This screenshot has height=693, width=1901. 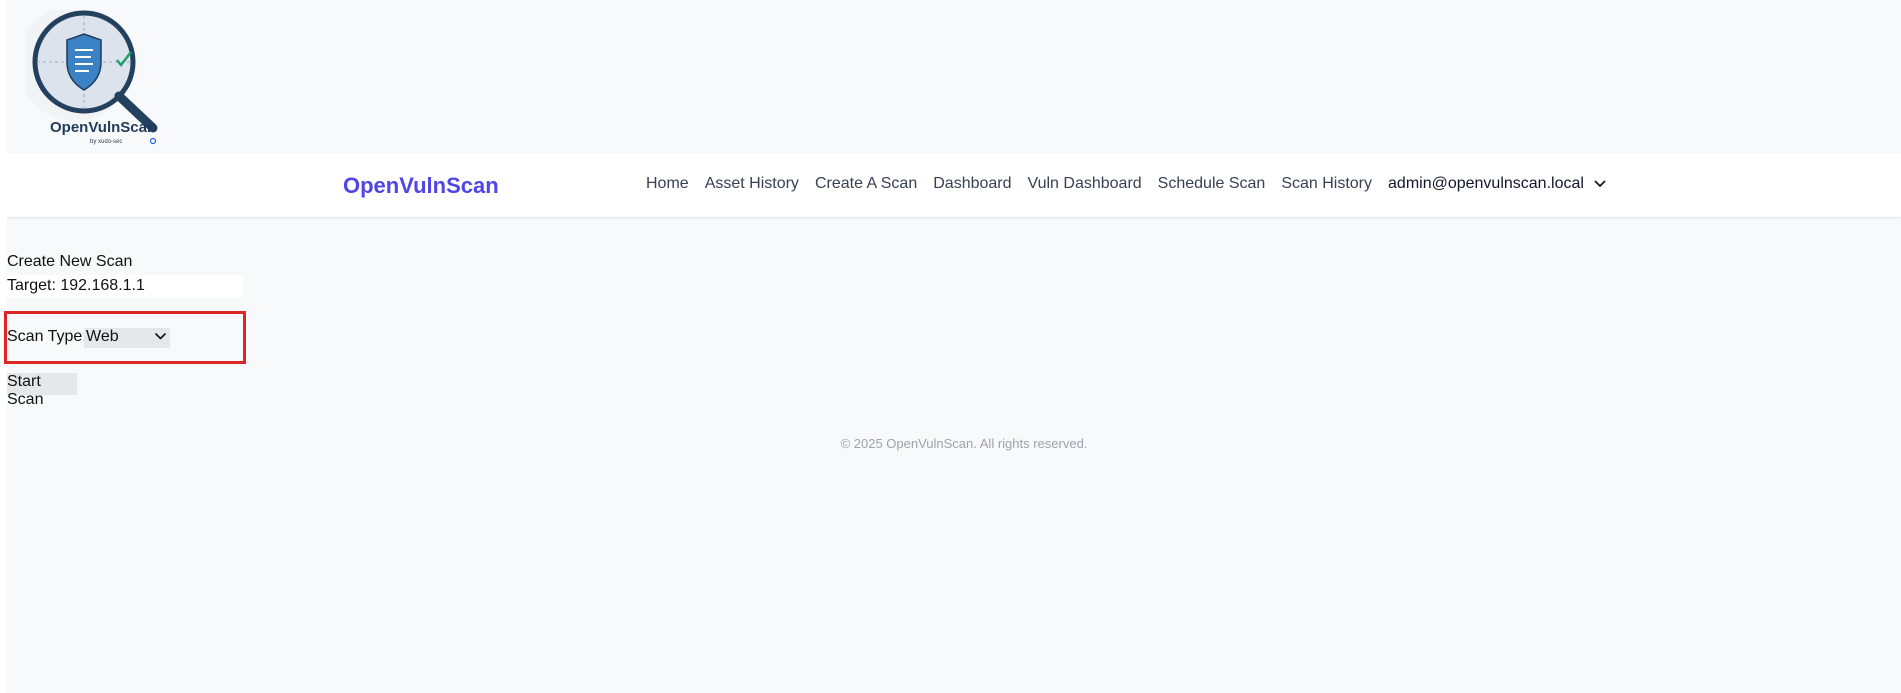 I want to click on scan-type-highlight: Scan Type: Web, so click(x=125, y=337).